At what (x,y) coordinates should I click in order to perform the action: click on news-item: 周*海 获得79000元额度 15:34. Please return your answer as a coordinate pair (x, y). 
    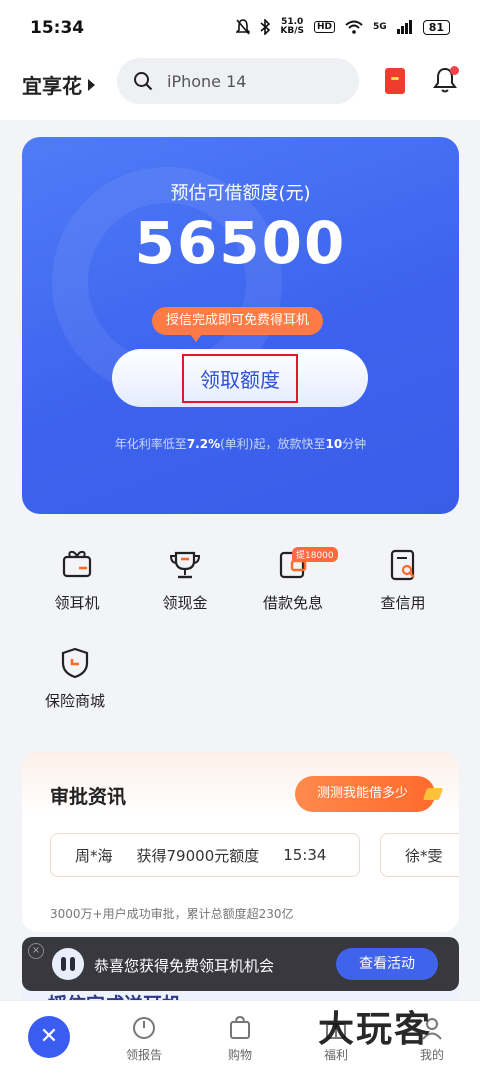
    Looking at the image, I should click on (205, 855).